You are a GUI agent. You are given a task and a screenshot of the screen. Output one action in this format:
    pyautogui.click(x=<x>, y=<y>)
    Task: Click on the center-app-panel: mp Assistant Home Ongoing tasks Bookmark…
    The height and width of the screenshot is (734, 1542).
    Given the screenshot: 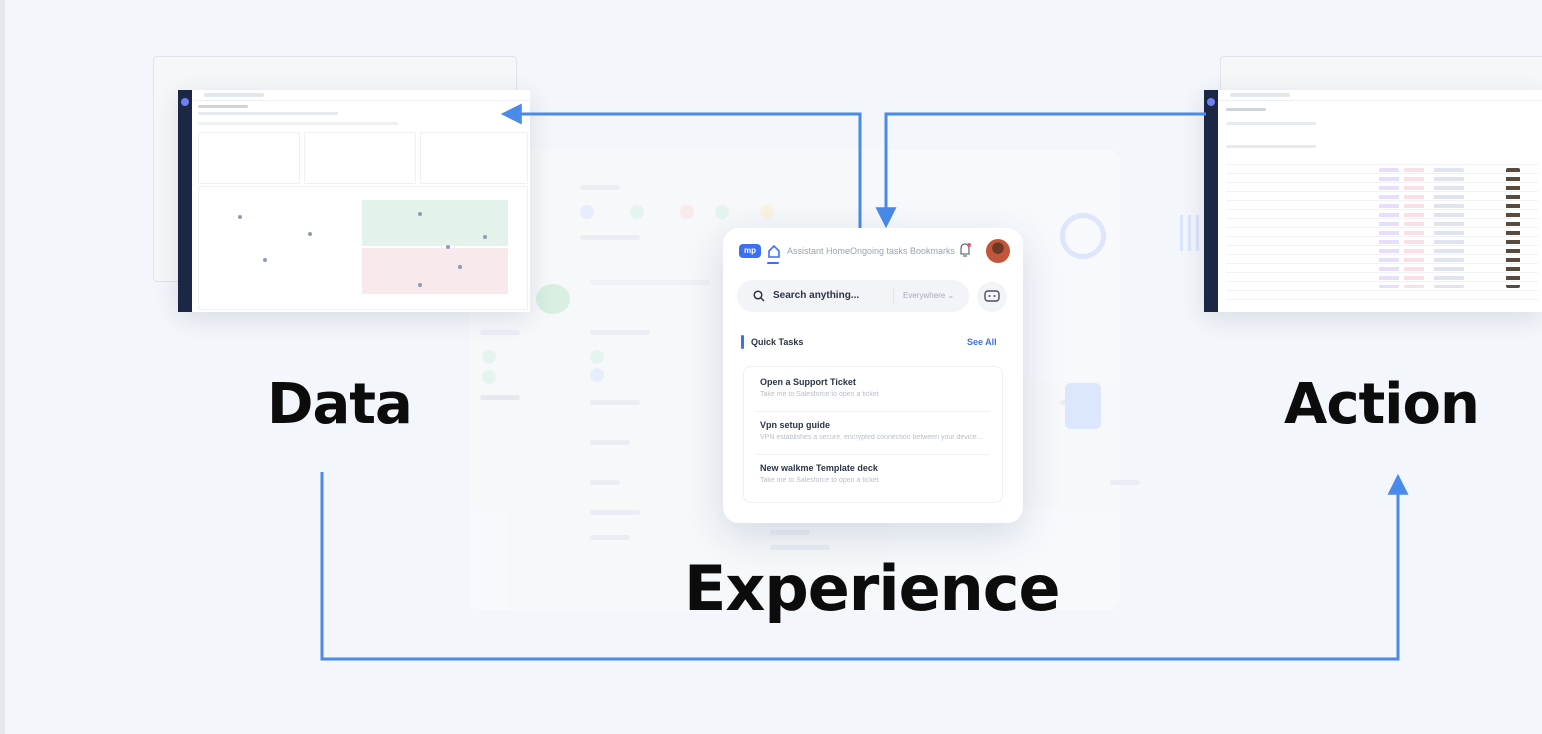 What is the action you would take?
    pyautogui.click(x=873, y=375)
    